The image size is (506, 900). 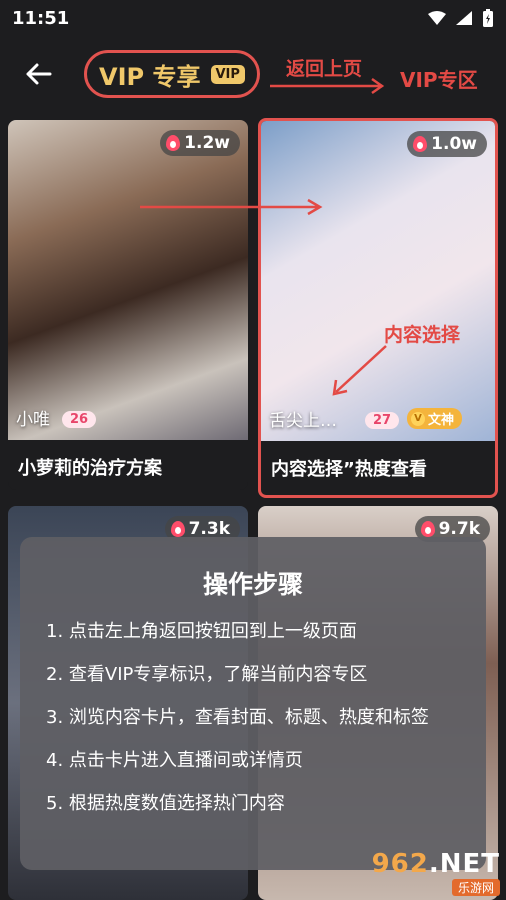 I want to click on battery-icon, so click(x=488, y=18).